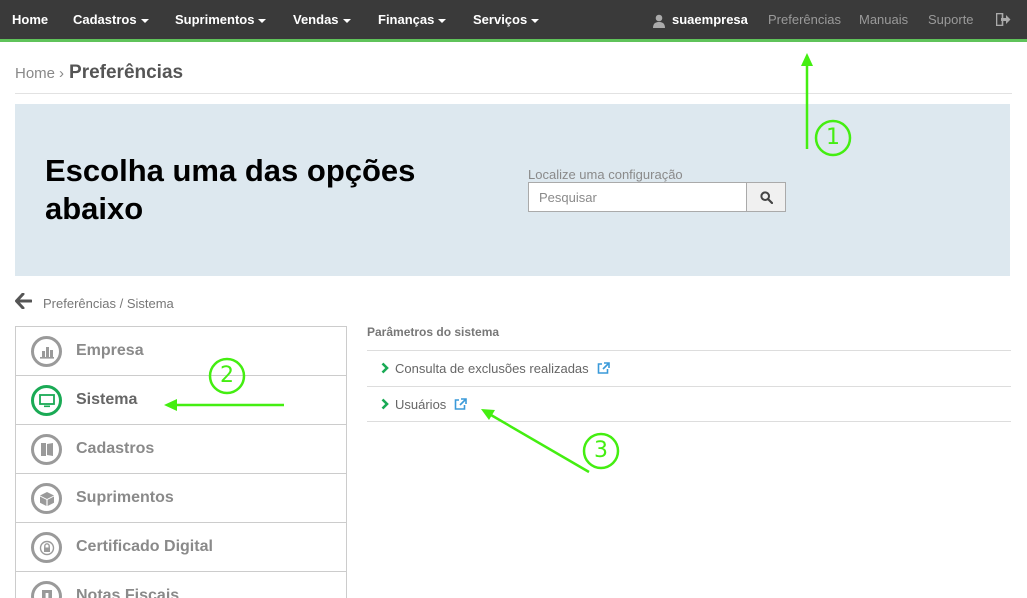 Image resolution: width=1027 pixels, height=598 pixels. I want to click on invoice-icon, so click(46, 589).